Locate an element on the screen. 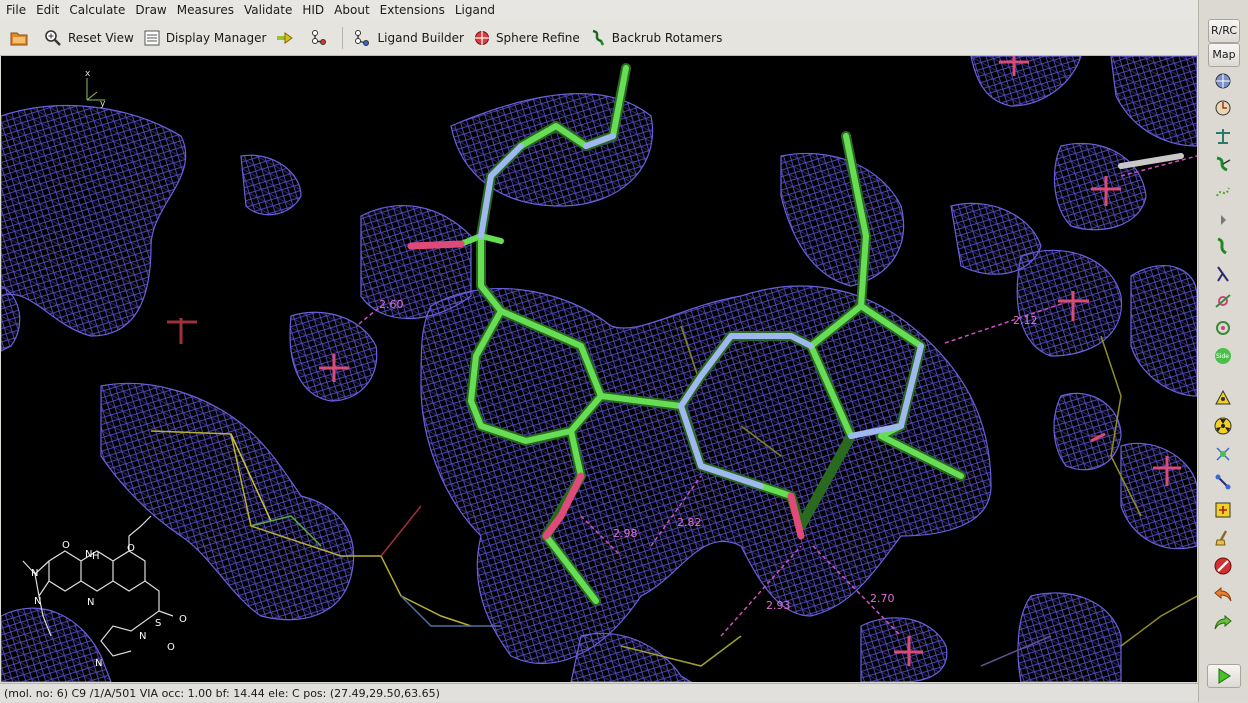 The width and height of the screenshot is (1248, 703). rotamer-icon is located at coordinates (1223, 164).